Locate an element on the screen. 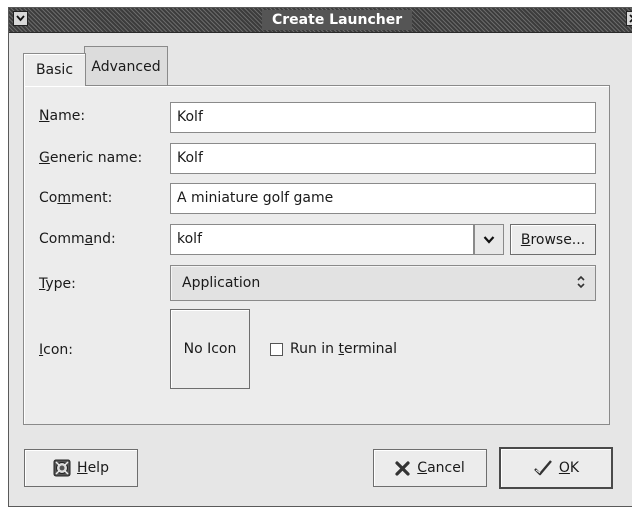 The image size is (632, 509). generic-name-label: Generic name: is located at coordinates (91, 158).